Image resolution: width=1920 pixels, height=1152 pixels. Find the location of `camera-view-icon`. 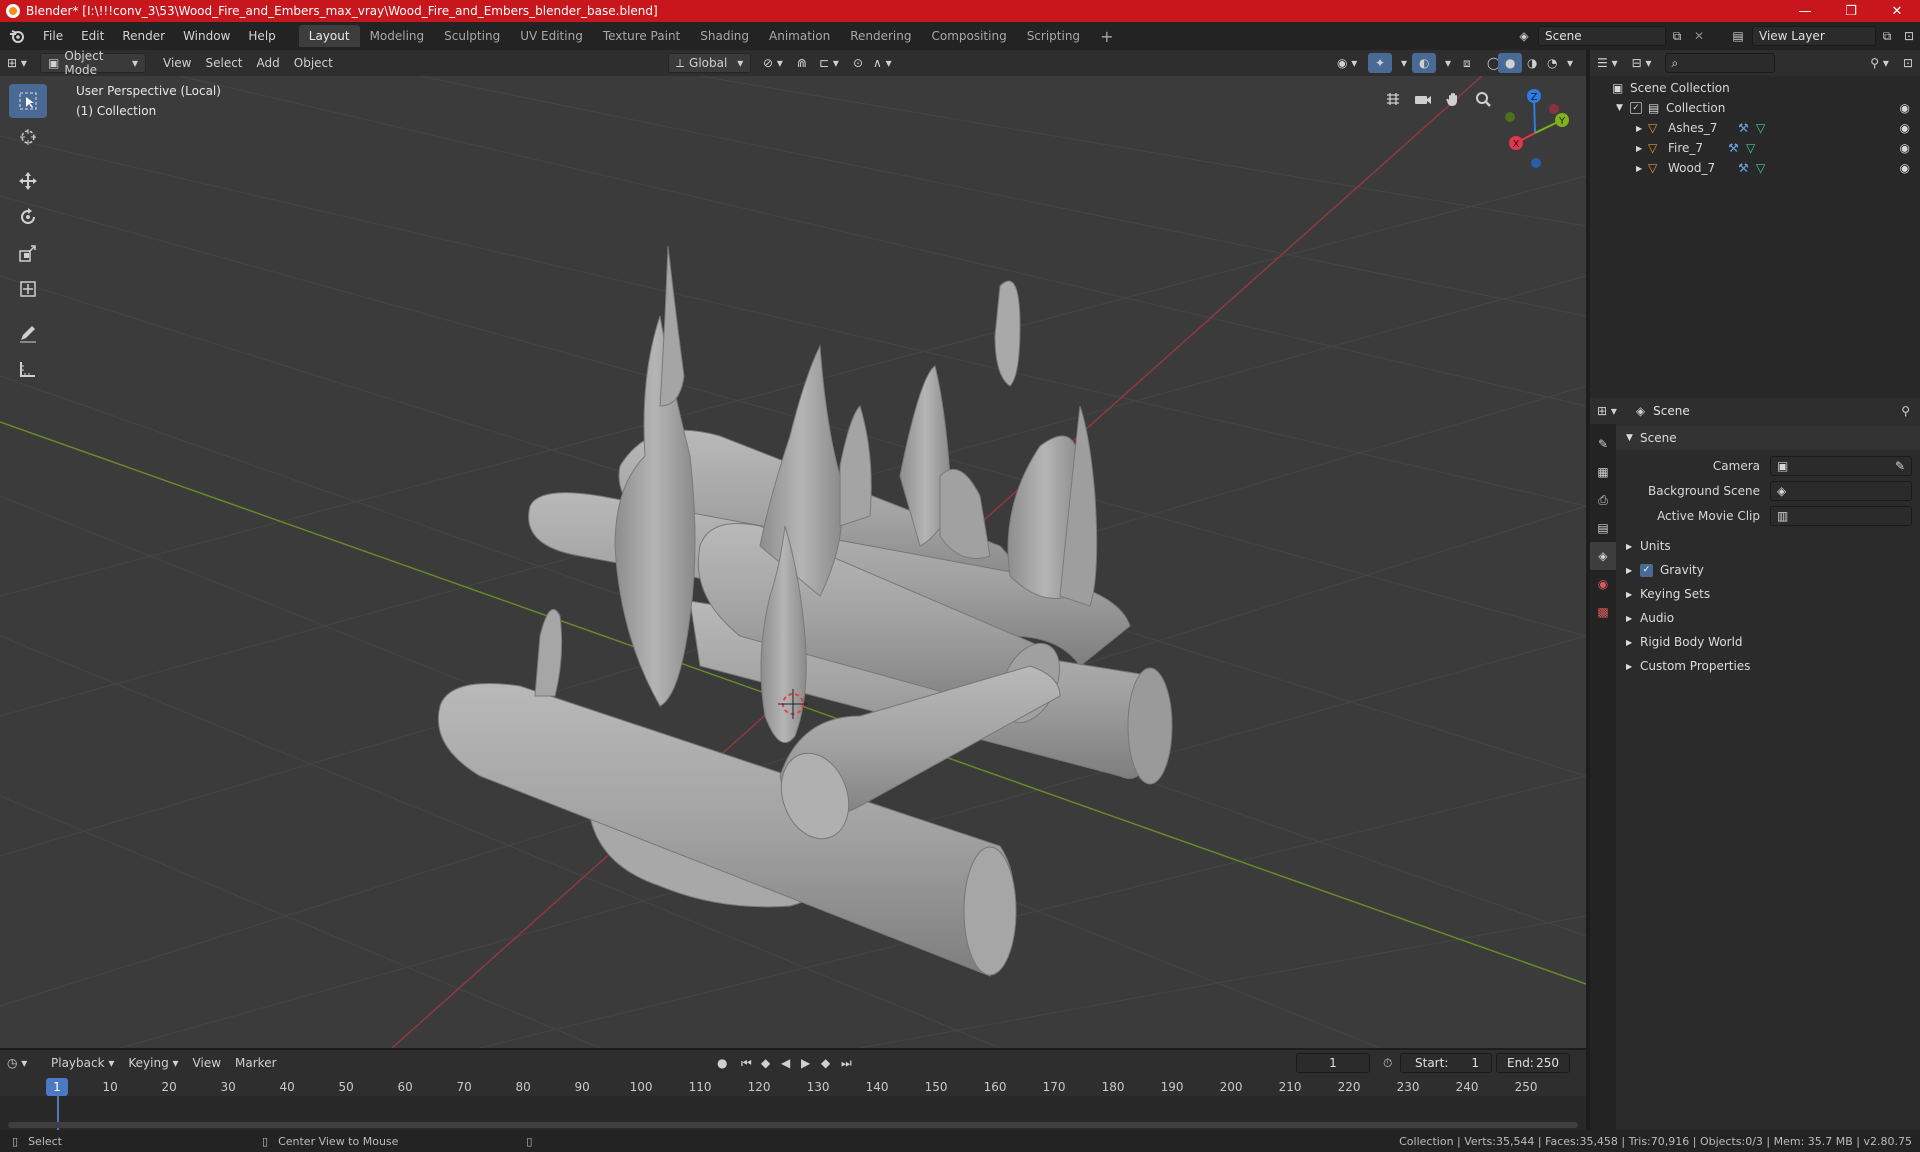

camera-view-icon is located at coordinates (1423, 99).